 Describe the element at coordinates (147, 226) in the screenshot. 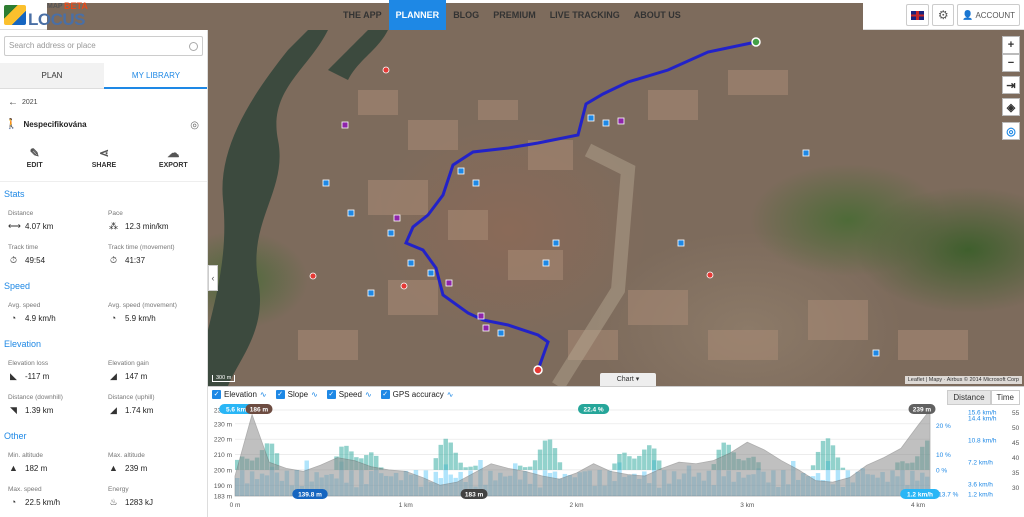

I see `stat-value: 12.3 min/km` at that location.